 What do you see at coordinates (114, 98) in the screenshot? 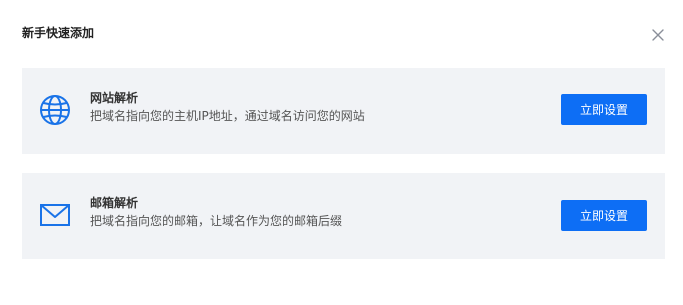
I see `card-title: 网站解析` at bounding box center [114, 98].